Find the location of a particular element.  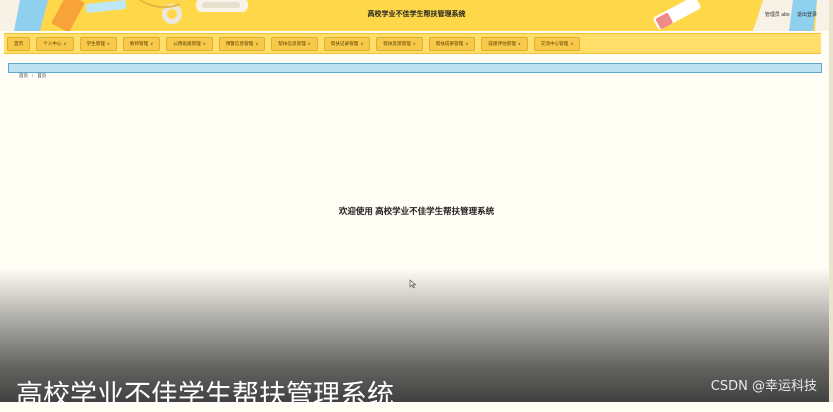

nav-item-personal-center: 个人中心 ∨ is located at coordinates (55, 44).